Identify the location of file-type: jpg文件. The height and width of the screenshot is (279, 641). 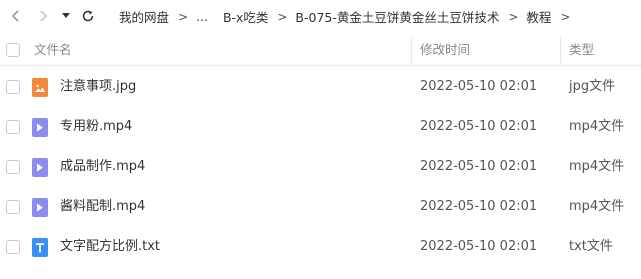
(592, 86).